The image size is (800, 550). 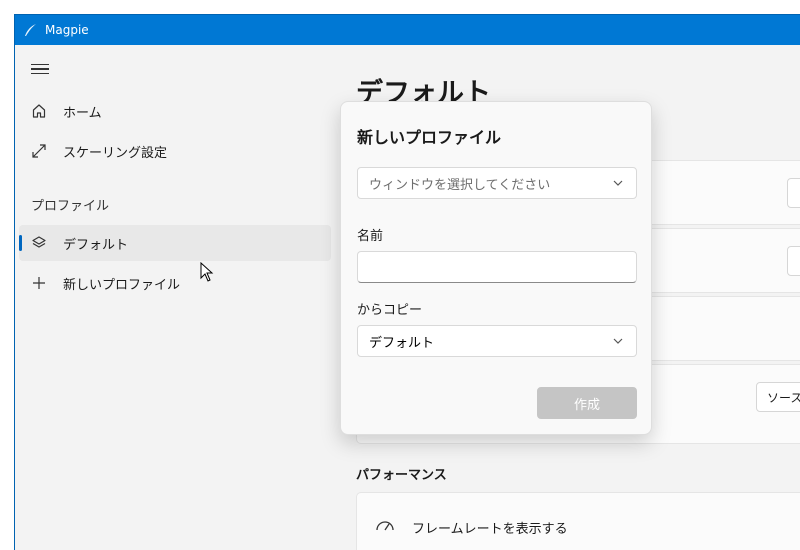 I want to click on window-title: Magpie, so click(x=67, y=30).